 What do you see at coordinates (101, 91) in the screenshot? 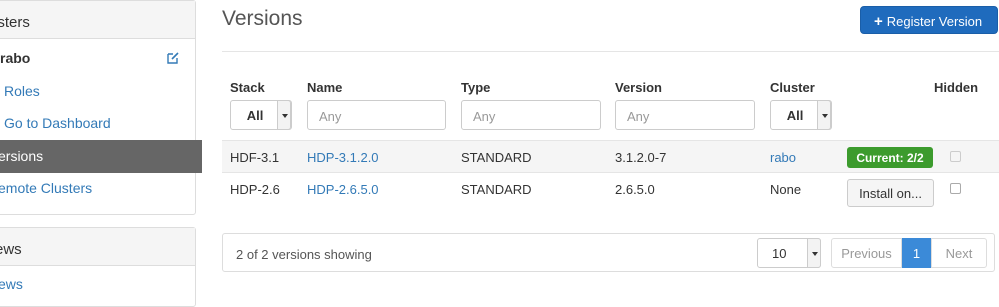
I see `sidebar-item-roles: Roles` at bounding box center [101, 91].